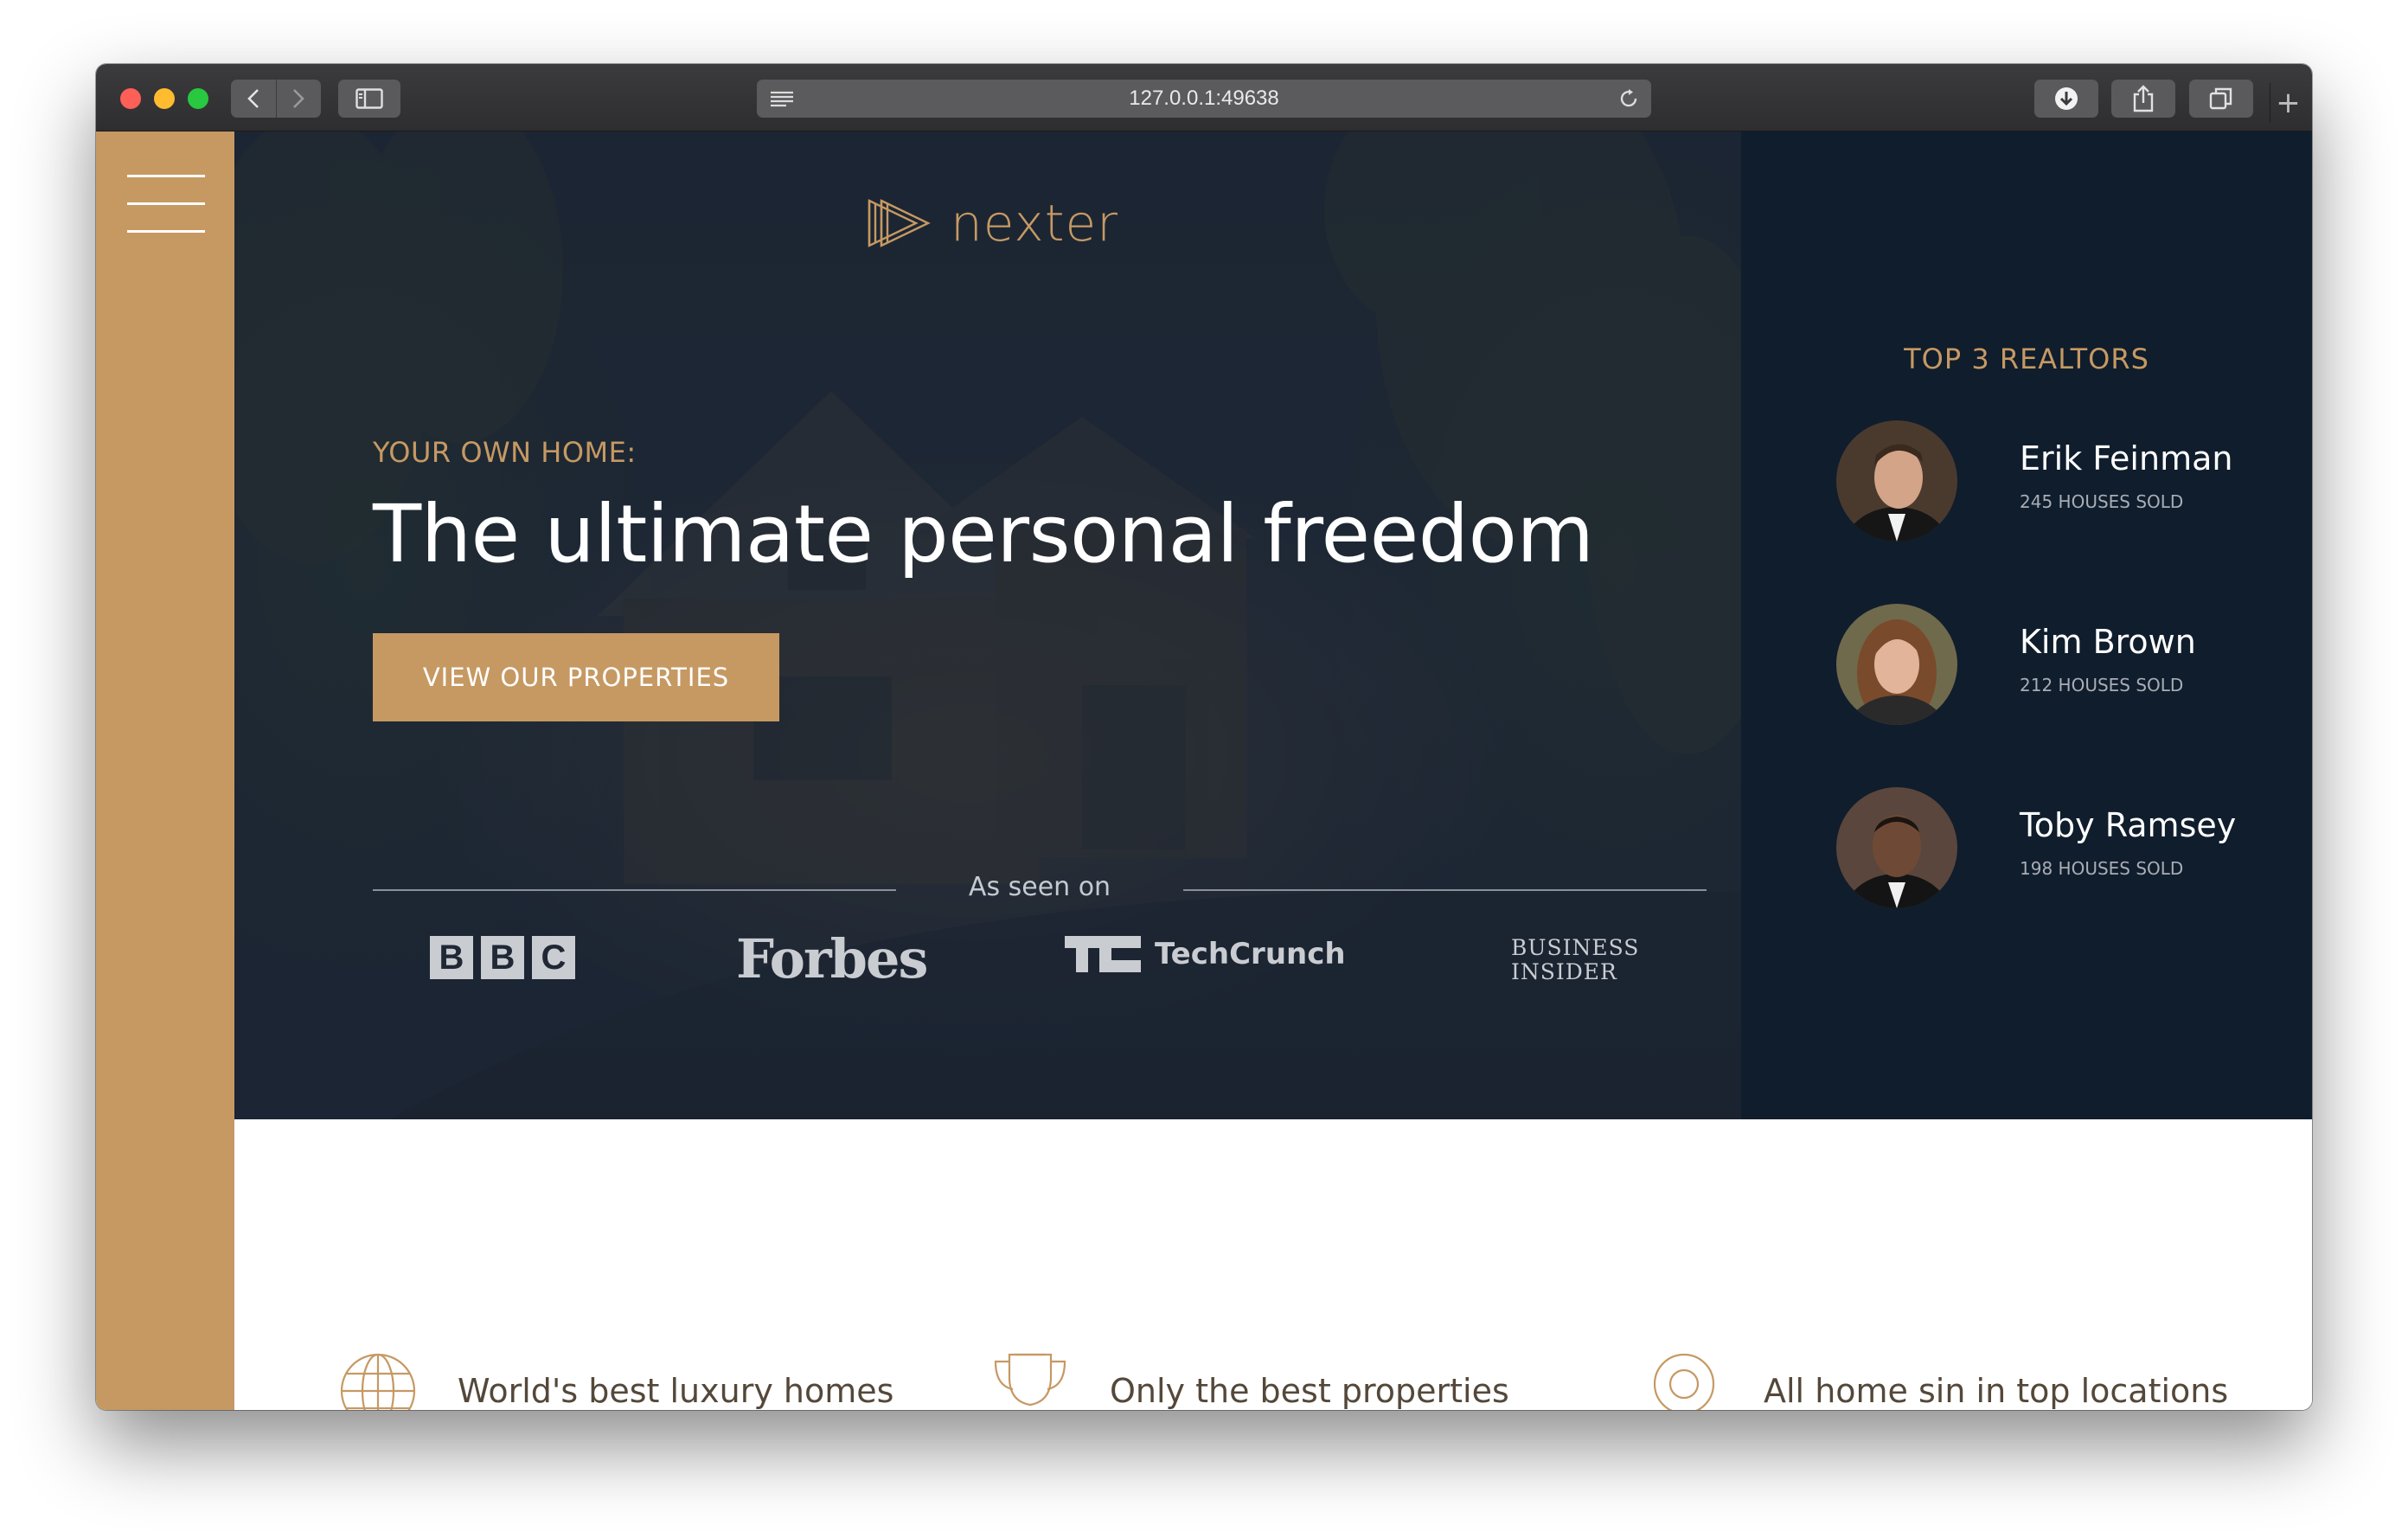  Describe the element at coordinates (2102, 868) in the screenshot. I see `realtor-sold: 198 HOUSES SOLD` at that location.